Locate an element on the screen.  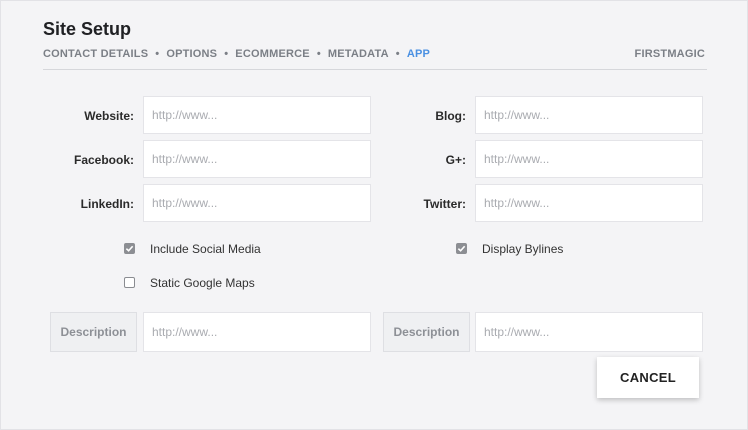
description-right-label: Description is located at coordinates (426, 332).